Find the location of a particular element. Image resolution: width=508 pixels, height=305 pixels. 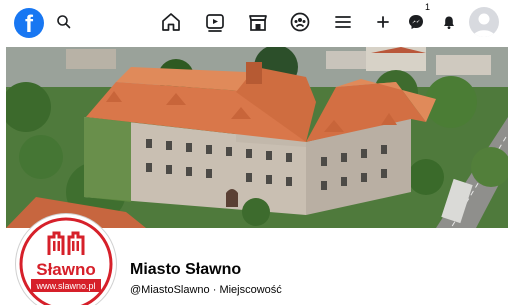

default-user-icon is located at coordinates (484, 25).